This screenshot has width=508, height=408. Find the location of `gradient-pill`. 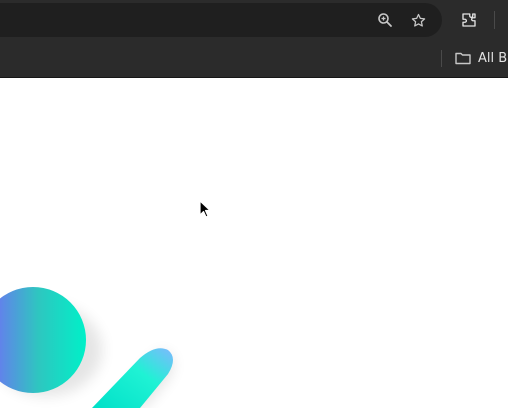

gradient-pill is located at coordinates (132, 378).